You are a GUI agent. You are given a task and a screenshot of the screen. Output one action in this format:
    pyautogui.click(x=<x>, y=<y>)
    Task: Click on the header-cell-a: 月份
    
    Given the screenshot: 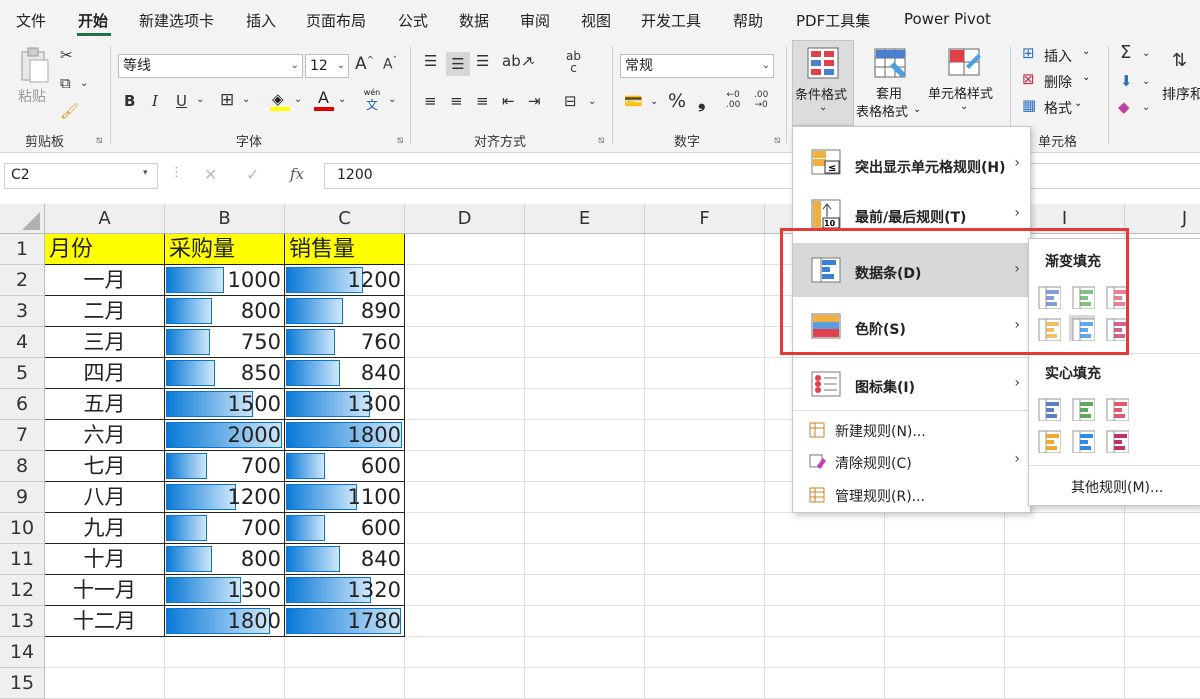 What is the action you would take?
    pyautogui.click(x=105, y=249)
    